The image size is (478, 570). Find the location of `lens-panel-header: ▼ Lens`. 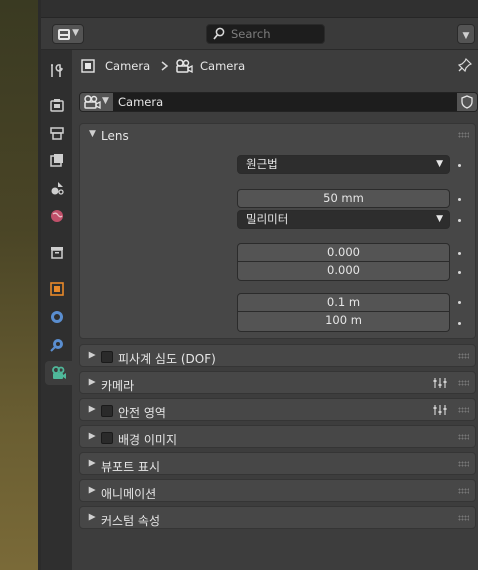

lens-panel-header: ▼ Lens is located at coordinates (277, 135).